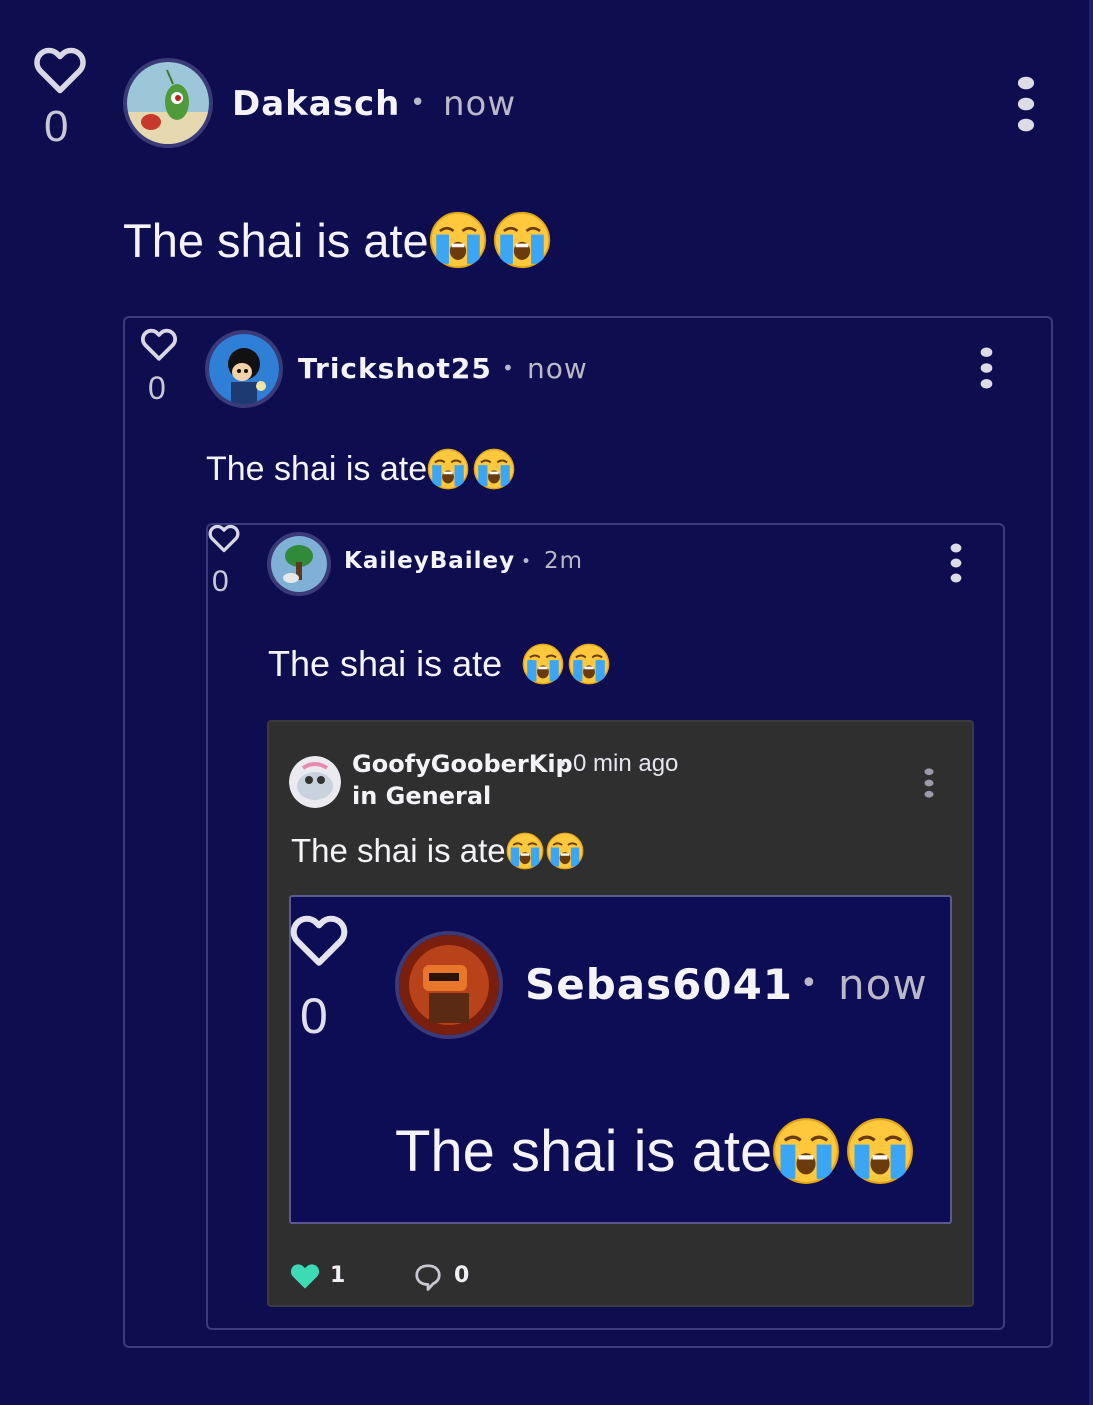  Describe the element at coordinates (316, 104) in the screenshot. I see `username: Dakasch` at that location.